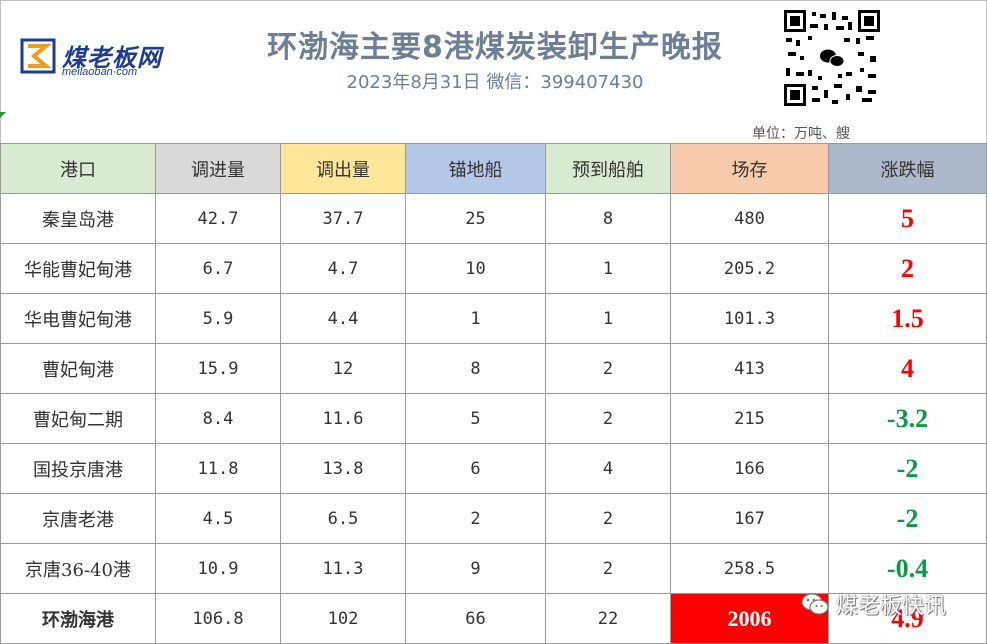  I want to click on unit-label: 单位：万吨、艘, so click(801, 134).